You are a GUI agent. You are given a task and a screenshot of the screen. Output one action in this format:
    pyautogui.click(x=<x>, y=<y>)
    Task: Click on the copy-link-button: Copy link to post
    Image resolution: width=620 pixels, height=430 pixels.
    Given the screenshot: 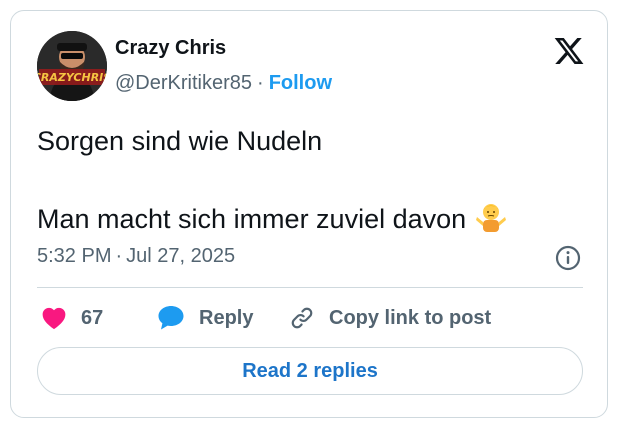 What is the action you would take?
    pyautogui.click(x=390, y=318)
    